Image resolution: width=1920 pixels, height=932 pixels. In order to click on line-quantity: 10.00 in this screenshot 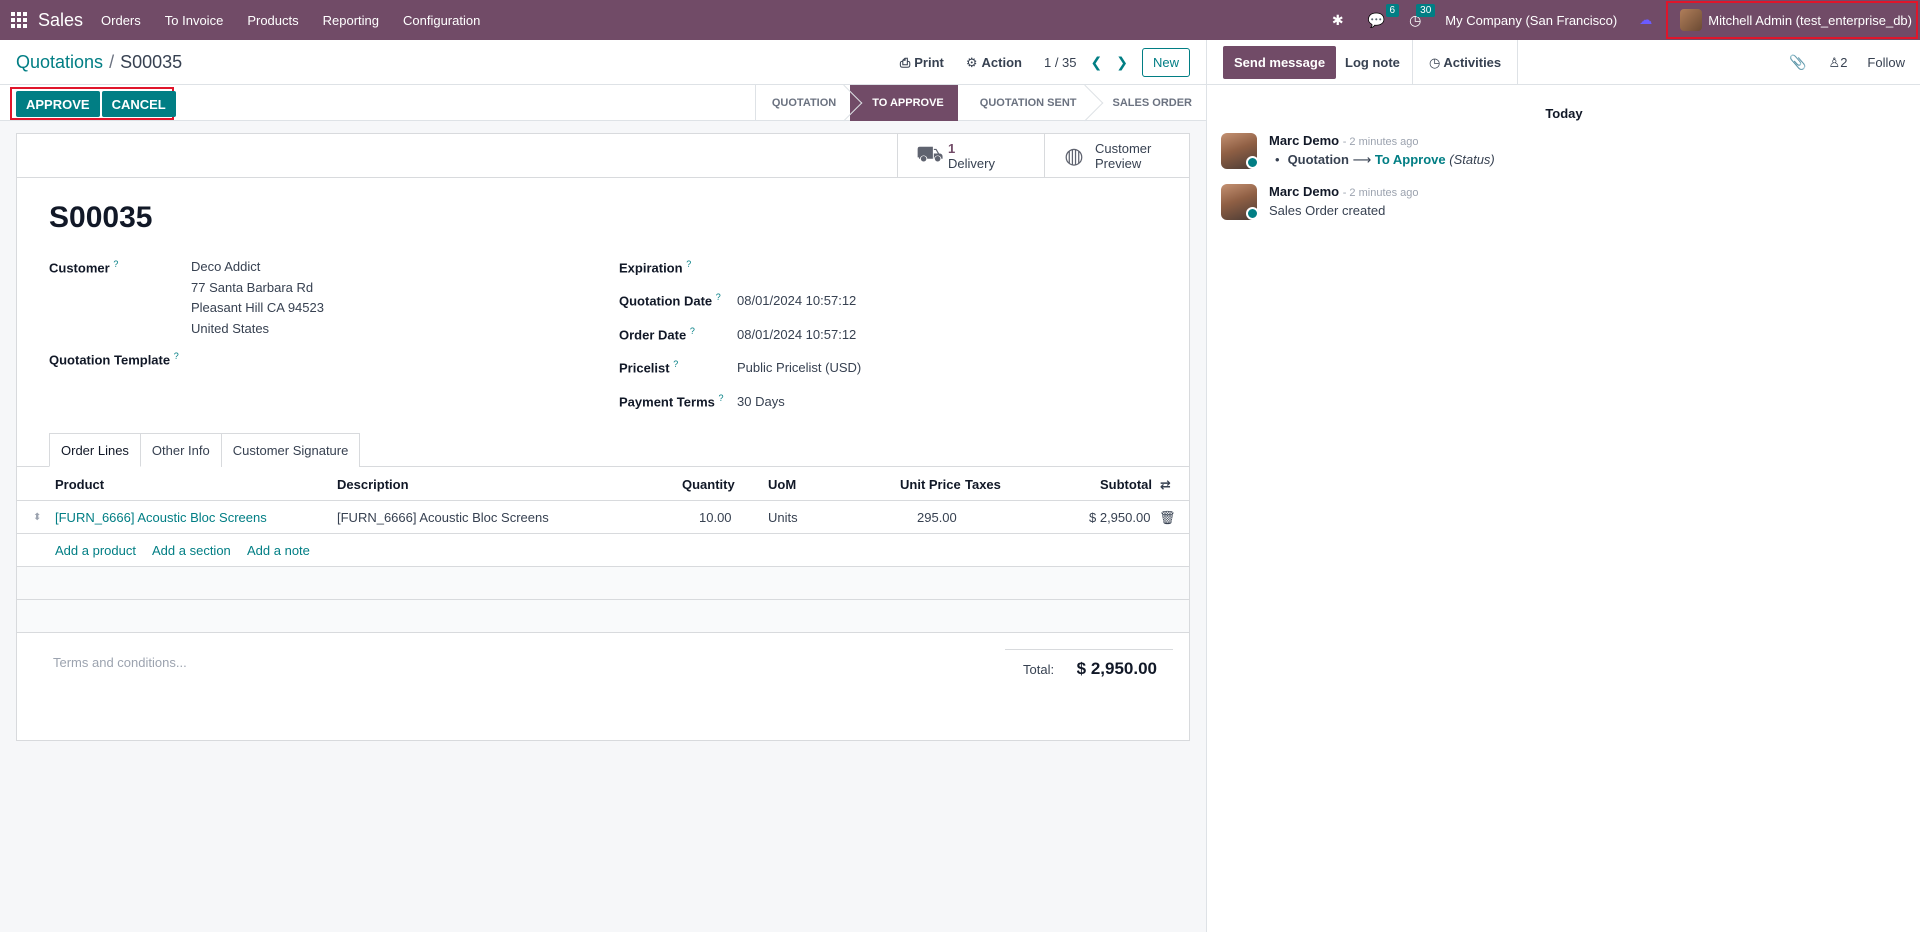, I will do `click(715, 517)`.